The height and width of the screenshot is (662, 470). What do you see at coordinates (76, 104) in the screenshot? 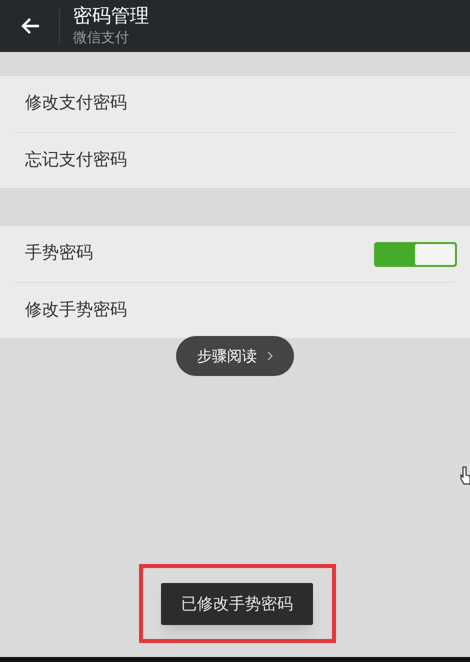
I see `settings-item: 修改支付密码` at bounding box center [76, 104].